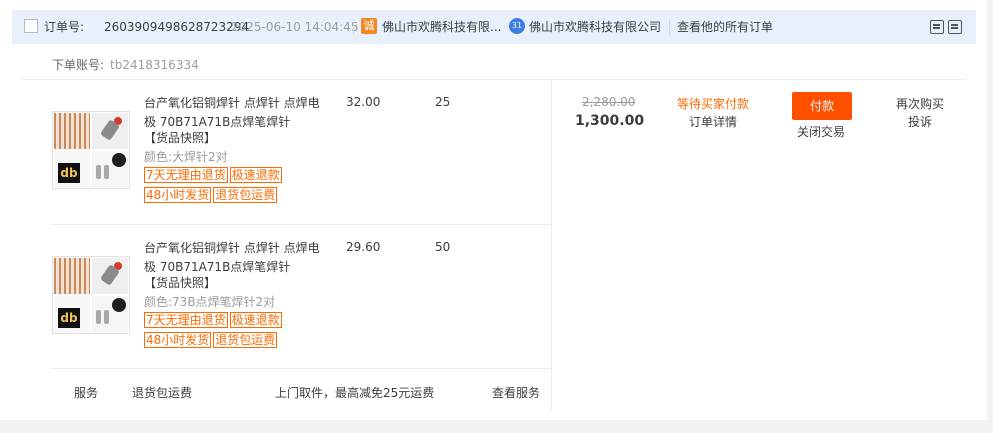  Describe the element at coordinates (186, 157) in the screenshot. I see `product-spec: 颜色:大焊针2对` at that location.